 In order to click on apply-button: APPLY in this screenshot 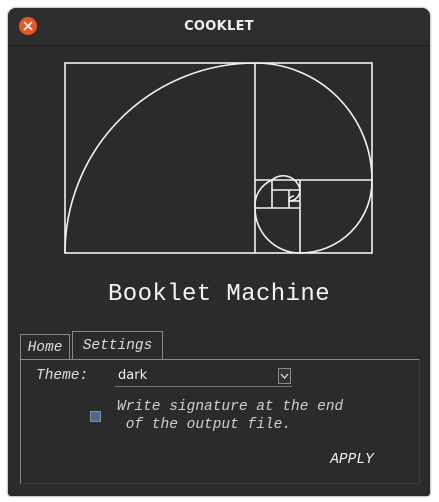, I will do `click(352, 460)`.